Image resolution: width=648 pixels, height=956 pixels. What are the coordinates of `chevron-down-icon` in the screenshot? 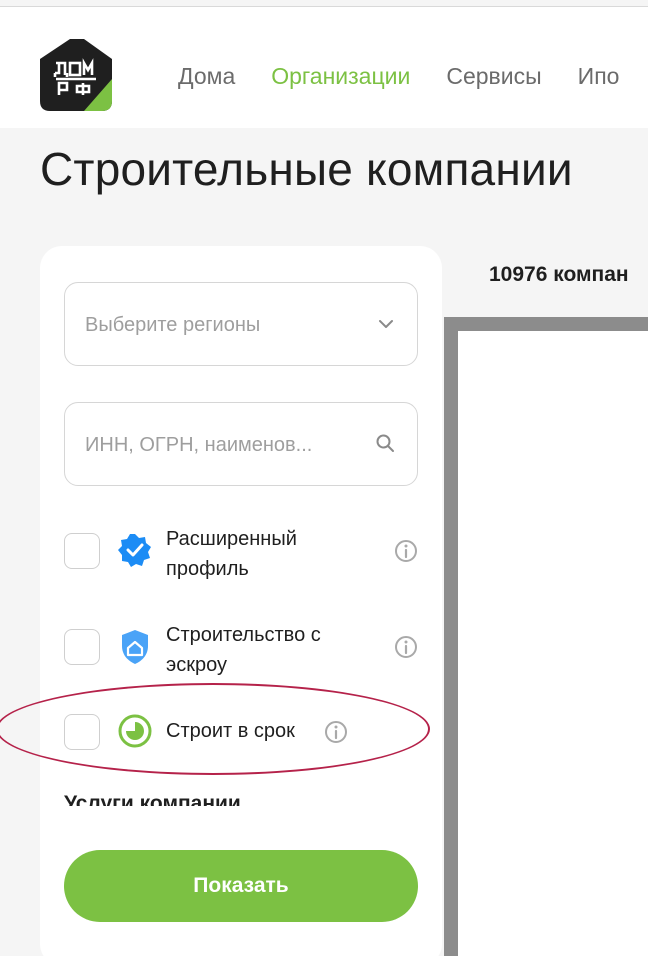 It's located at (386, 324).